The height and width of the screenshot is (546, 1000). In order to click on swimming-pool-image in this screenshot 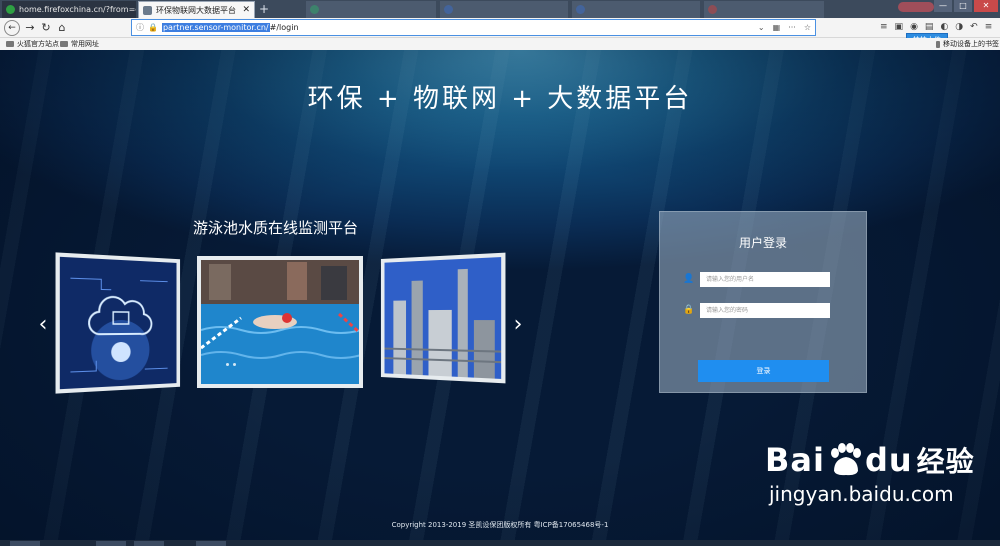, I will do `click(280, 322)`.